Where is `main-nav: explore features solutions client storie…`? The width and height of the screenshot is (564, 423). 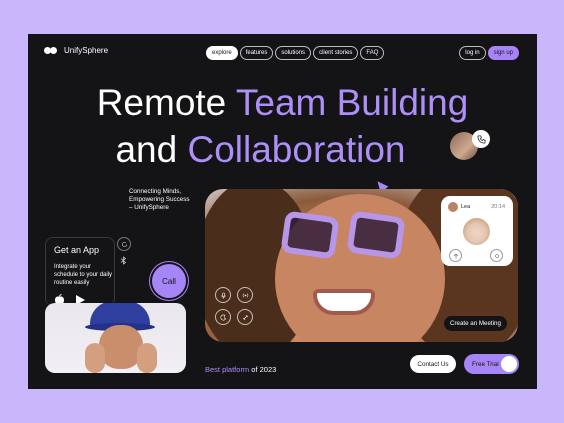 main-nav: explore features solutions client storie… is located at coordinates (295, 53).